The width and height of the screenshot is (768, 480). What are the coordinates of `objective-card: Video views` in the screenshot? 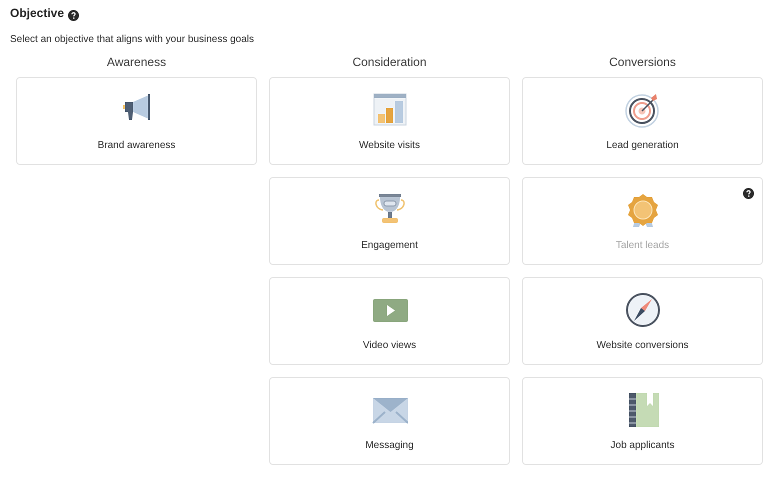 It's located at (389, 321).